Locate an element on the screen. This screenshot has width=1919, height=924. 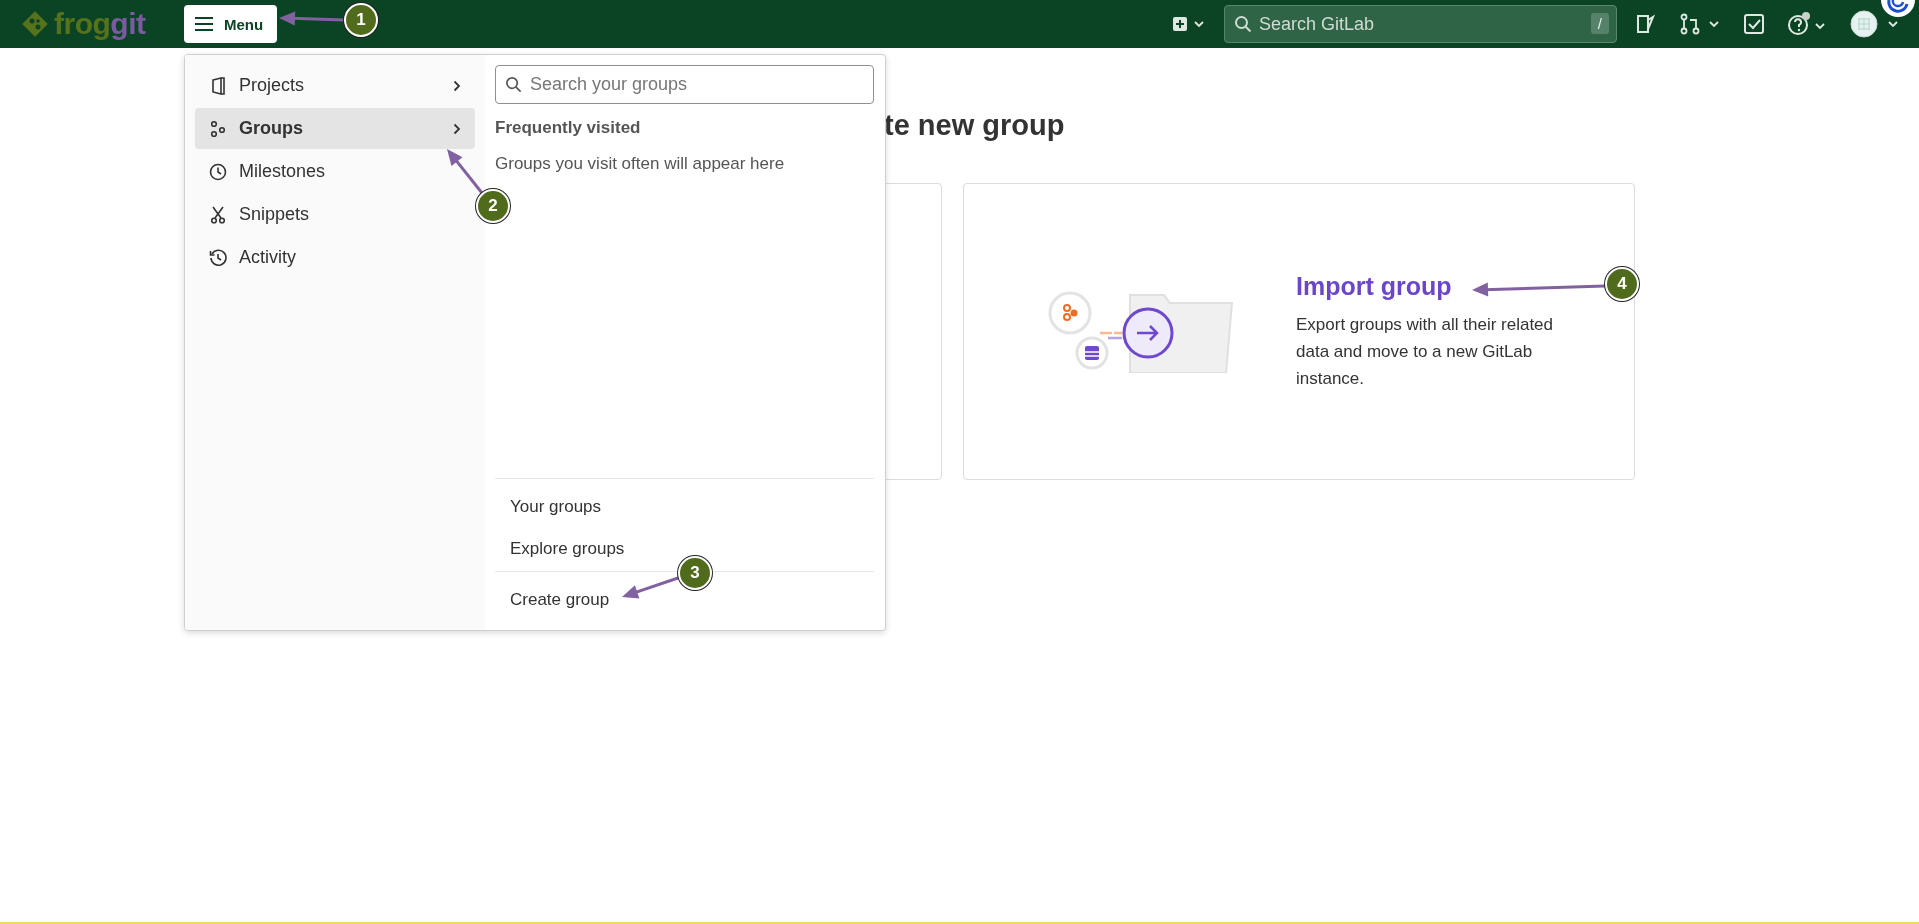
scissors-icon is located at coordinates (218, 214).